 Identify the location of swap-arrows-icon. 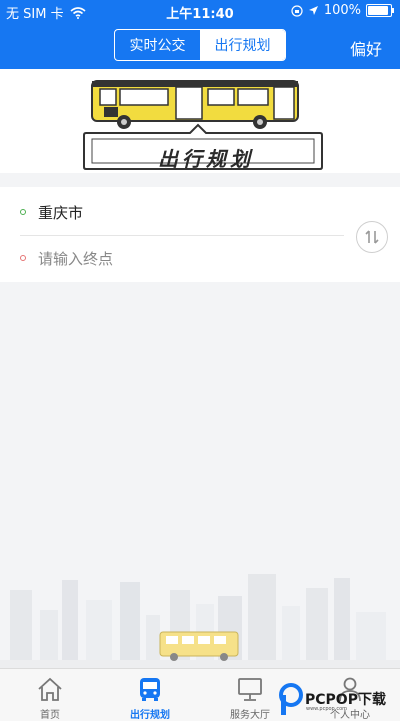
(372, 237).